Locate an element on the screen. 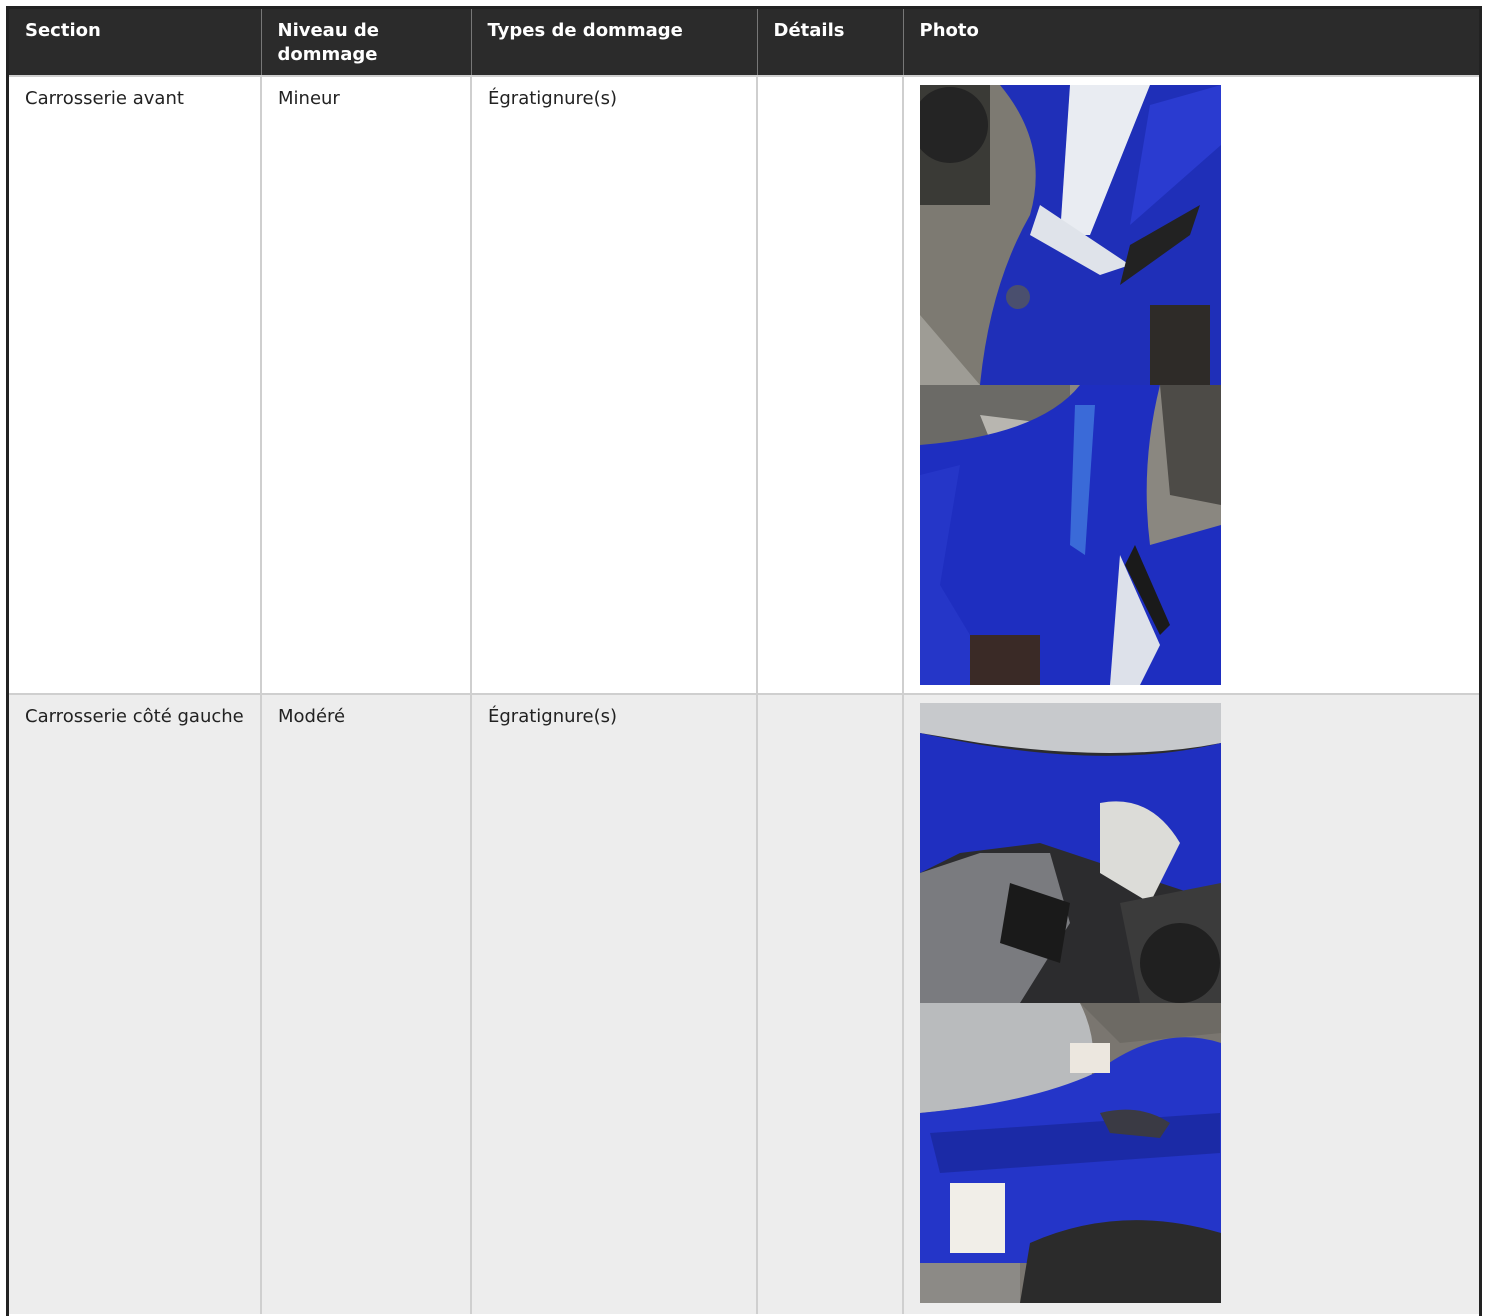 The height and width of the screenshot is (1316, 1492). header-level: Niveau de dommage is located at coordinates (366, 42).